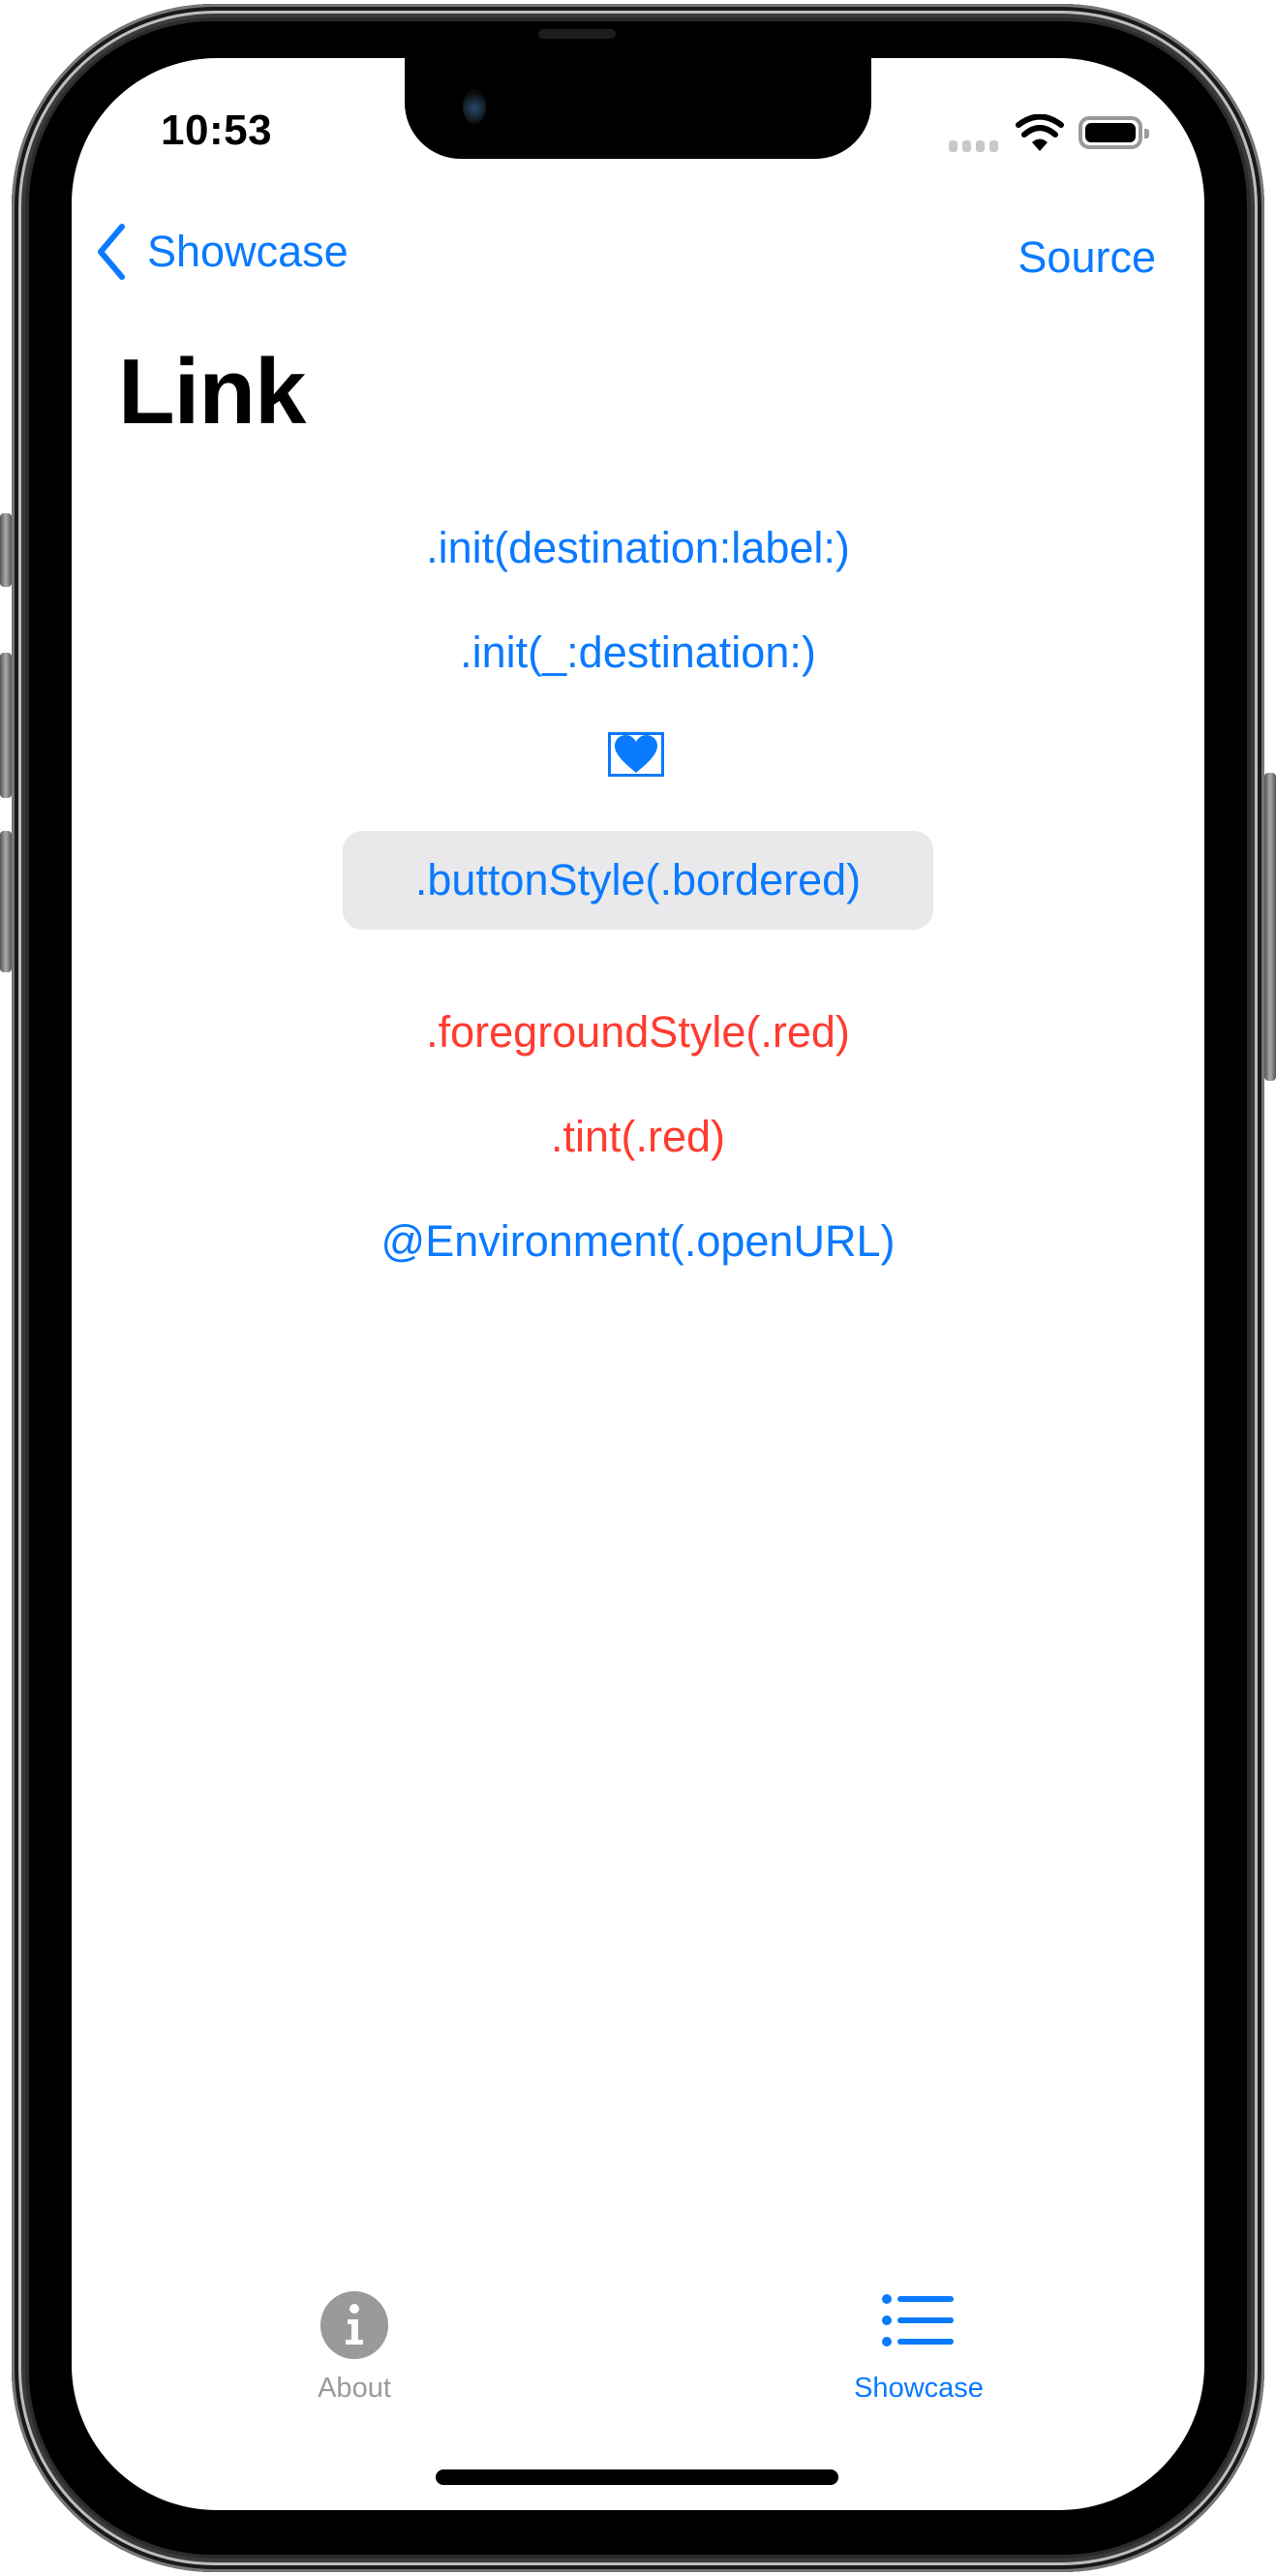 This screenshot has height=2576, width=1276. What do you see at coordinates (1040, 132) in the screenshot?
I see `wifi-icon` at bounding box center [1040, 132].